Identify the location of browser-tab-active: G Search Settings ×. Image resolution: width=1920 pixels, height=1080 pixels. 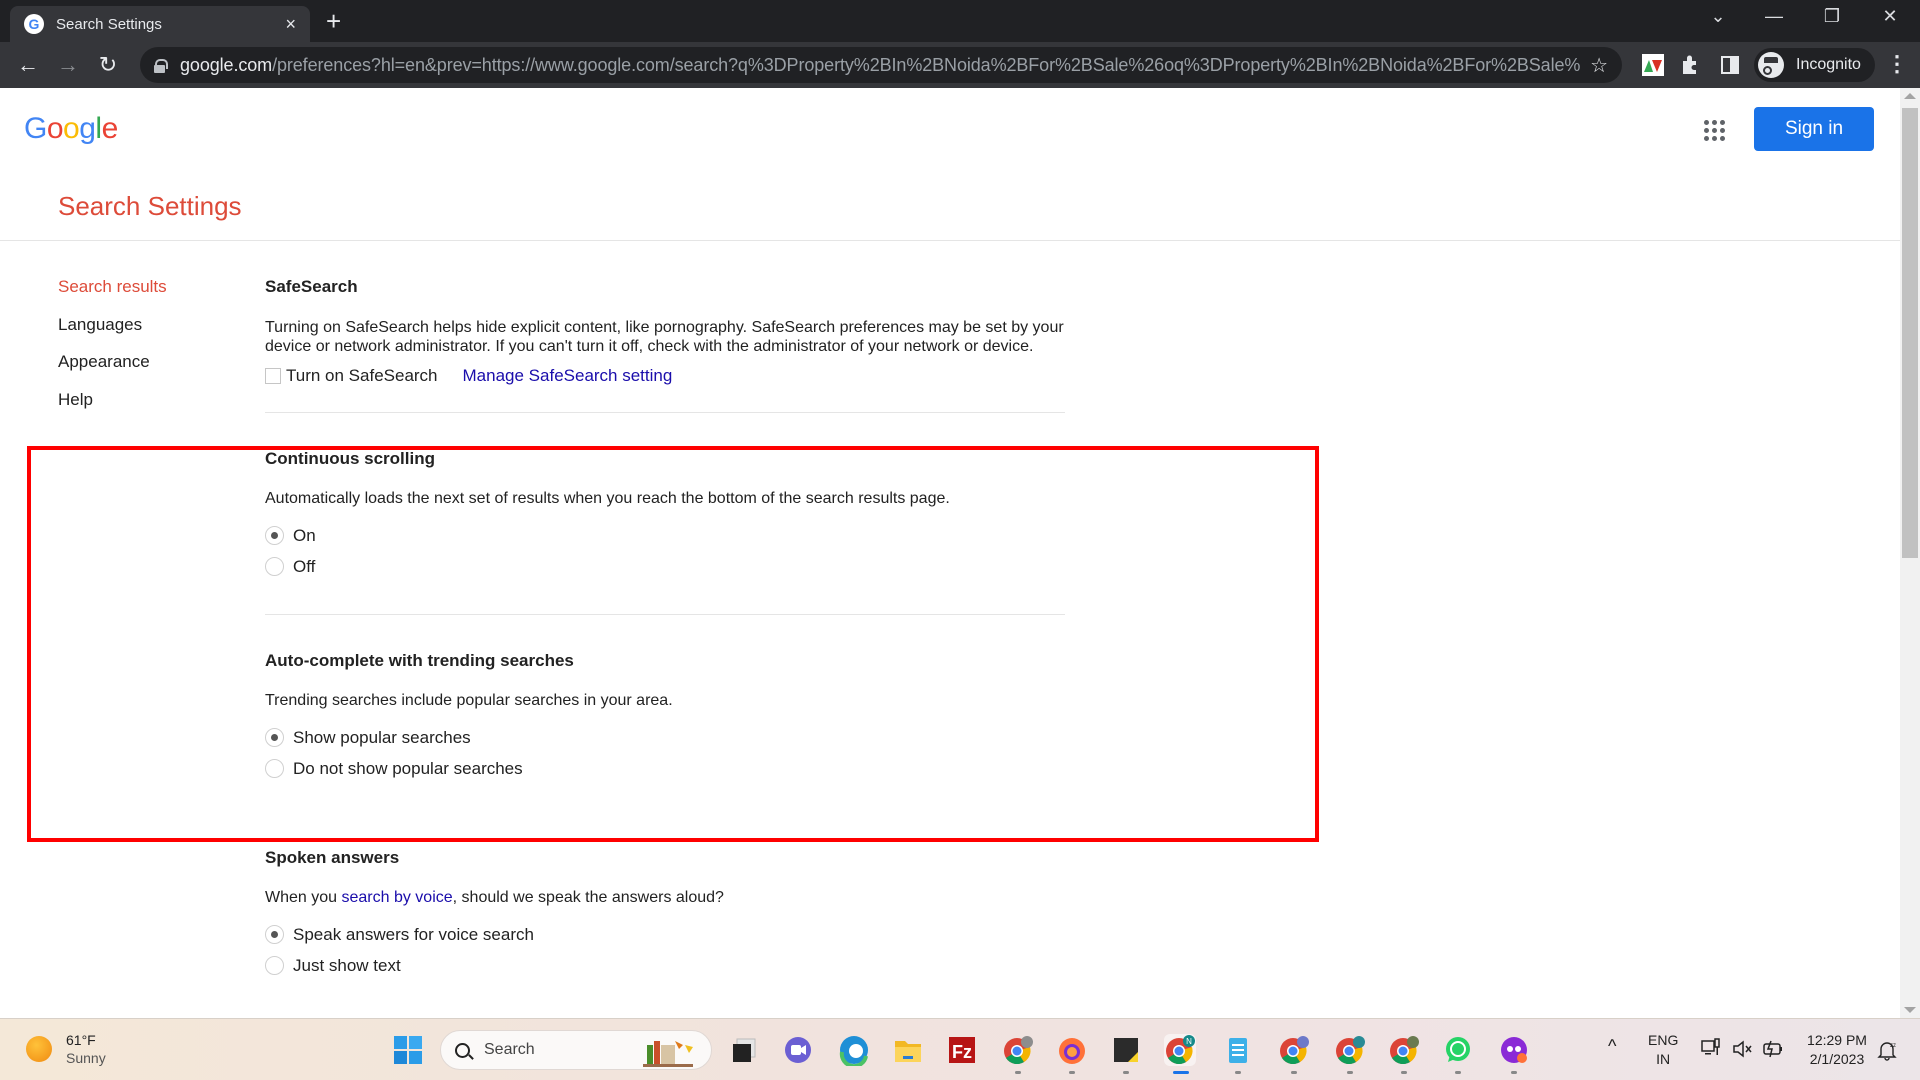
(160, 24).